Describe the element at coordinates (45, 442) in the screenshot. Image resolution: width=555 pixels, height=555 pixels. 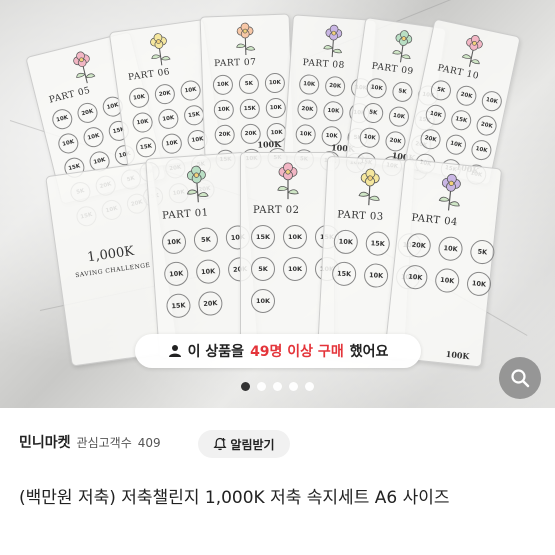
I see `seller-name: 민니마켓` at that location.